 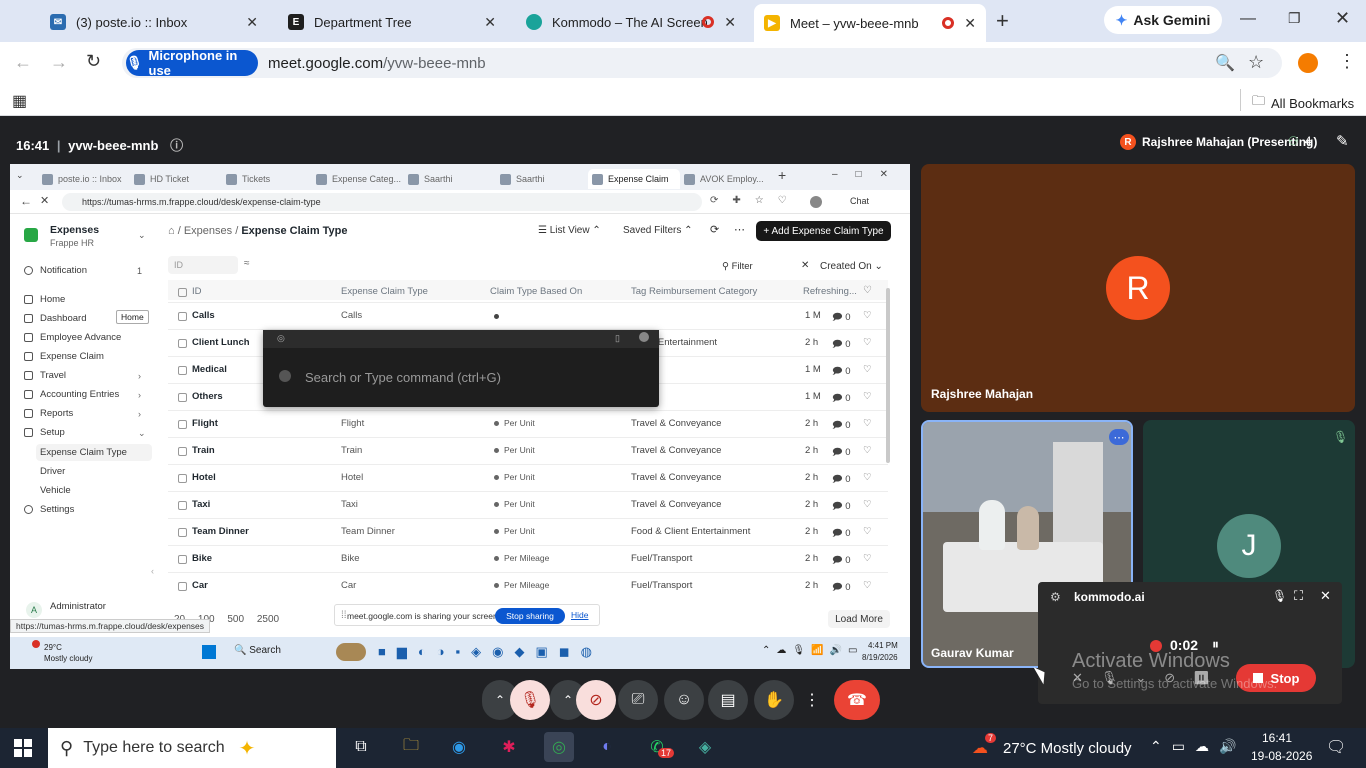 What do you see at coordinates (201, 504) in the screenshot?
I see `cell-id: Taxi` at bounding box center [201, 504].